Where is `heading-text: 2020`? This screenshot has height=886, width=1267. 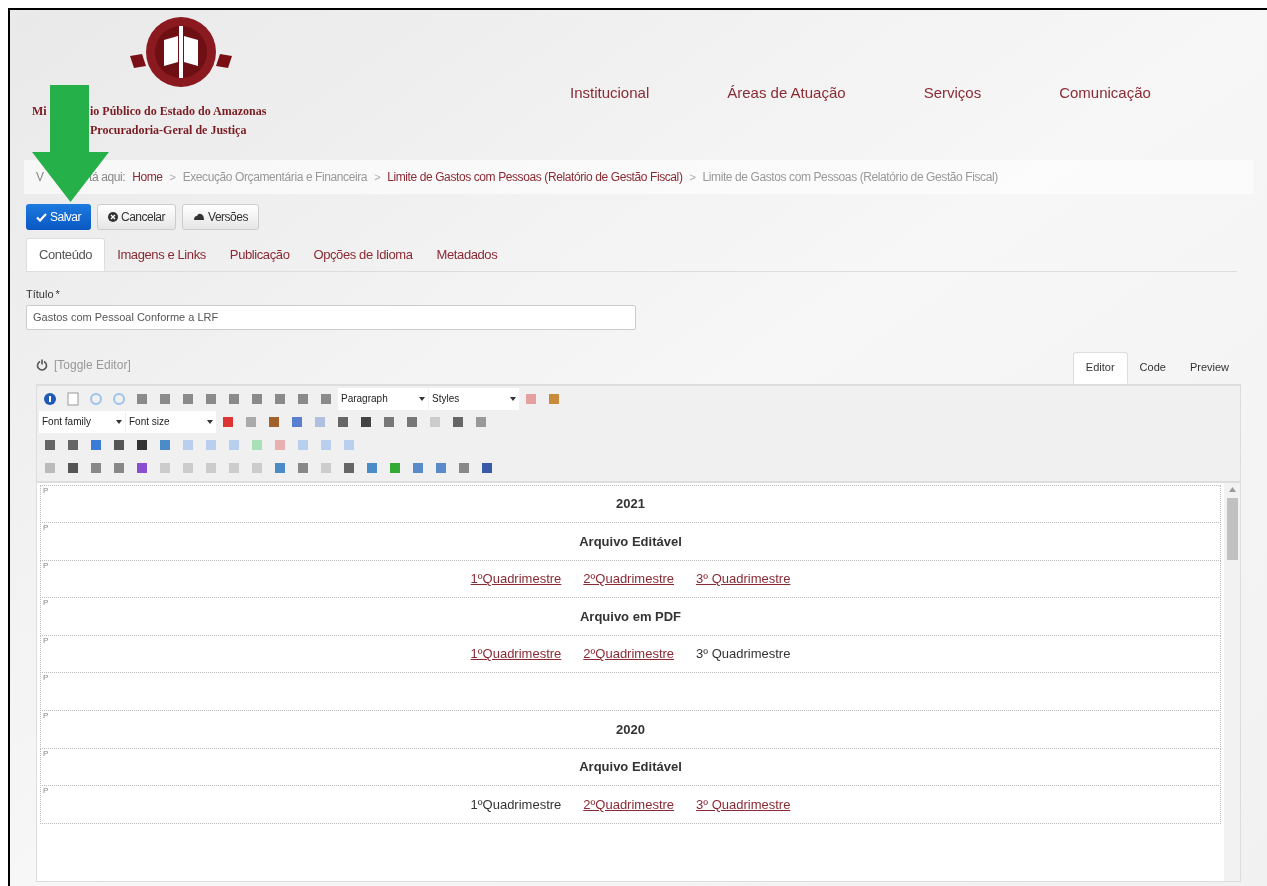
heading-text: 2020 is located at coordinates (630, 729).